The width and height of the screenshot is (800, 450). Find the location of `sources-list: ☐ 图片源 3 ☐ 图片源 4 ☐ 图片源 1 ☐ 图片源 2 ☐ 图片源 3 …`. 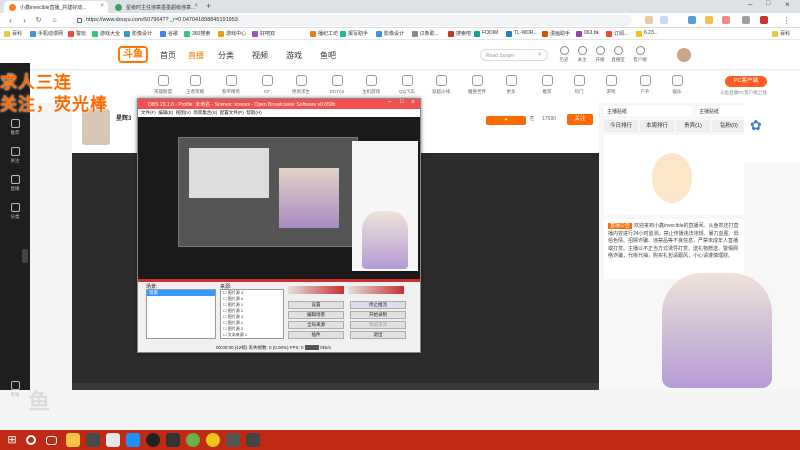

sources-list: ☐ 图片源 3 ☐ 图片源 4 ☐ 图片源 1 ☐ 图片源 2 ☐ 图片源 3 … is located at coordinates (252, 314).